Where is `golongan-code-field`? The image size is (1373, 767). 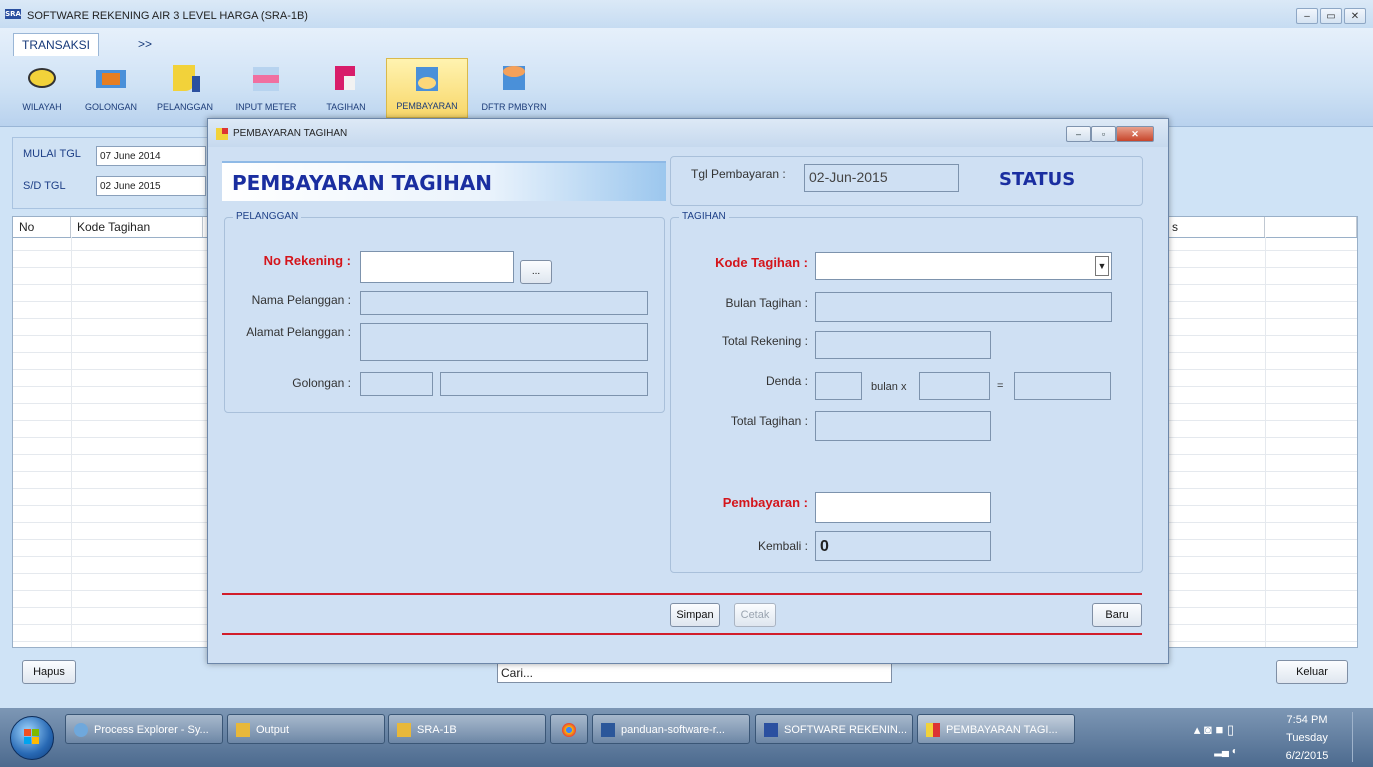
golongan-code-field is located at coordinates (396, 384).